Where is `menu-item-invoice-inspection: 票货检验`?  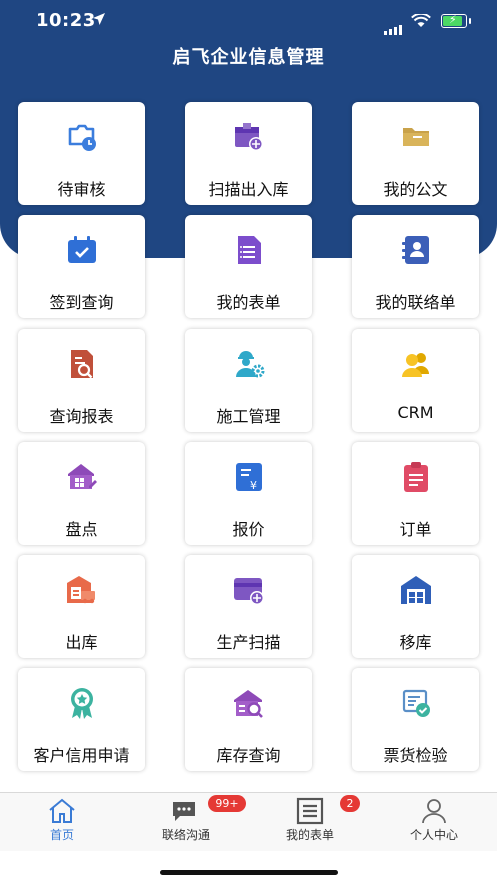
menu-item-invoice-inspection: 票货检验 is located at coordinates (415, 719).